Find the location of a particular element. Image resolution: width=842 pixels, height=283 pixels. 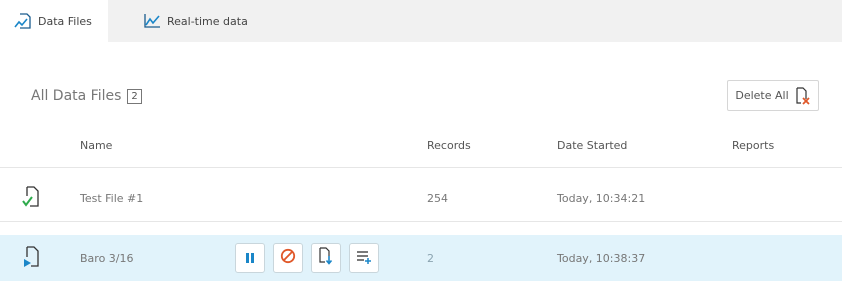

row-name: Baro 3/16 is located at coordinates (107, 258).